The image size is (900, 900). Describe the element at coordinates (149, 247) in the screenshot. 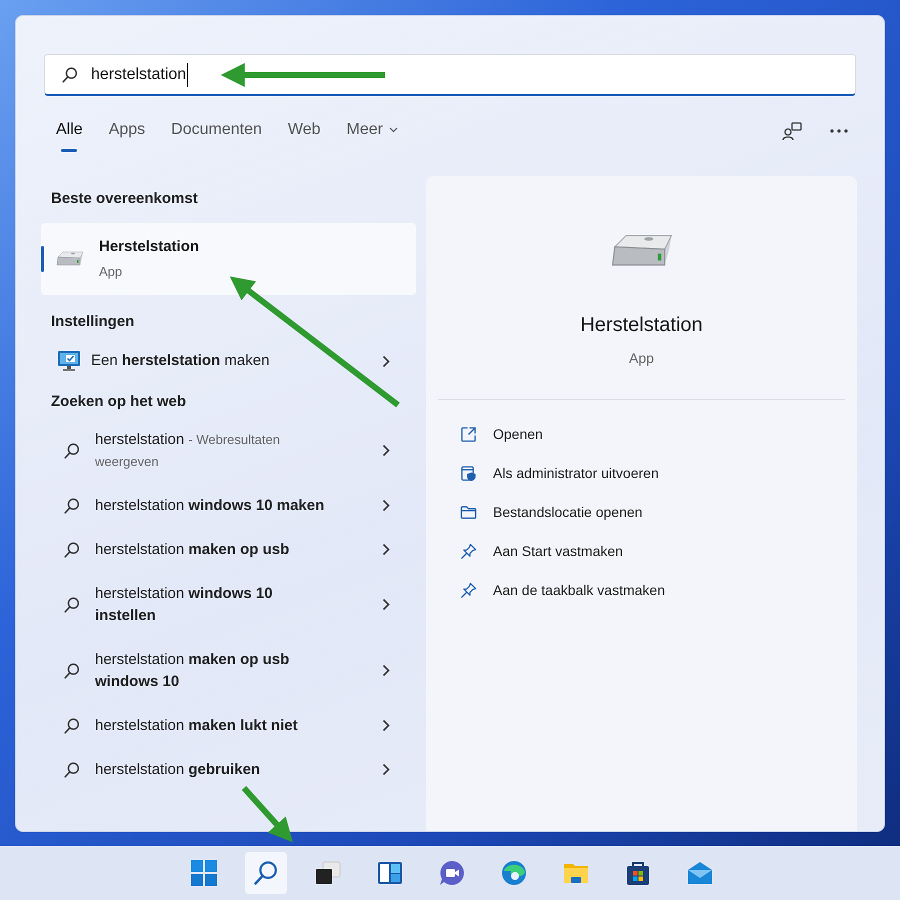

I see `app-name: Herstelstation` at that location.